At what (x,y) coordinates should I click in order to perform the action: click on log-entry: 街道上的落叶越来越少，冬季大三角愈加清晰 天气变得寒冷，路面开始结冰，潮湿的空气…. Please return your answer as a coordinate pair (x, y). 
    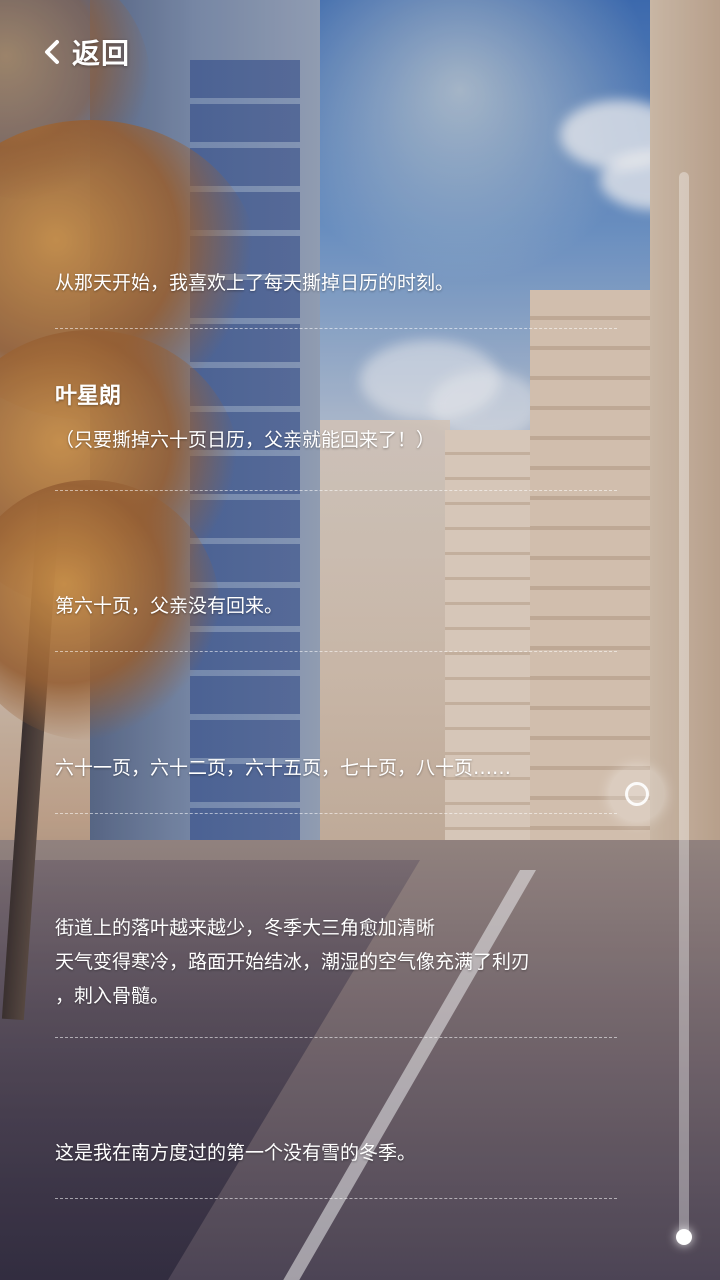
    Looking at the image, I should click on (336, 962).